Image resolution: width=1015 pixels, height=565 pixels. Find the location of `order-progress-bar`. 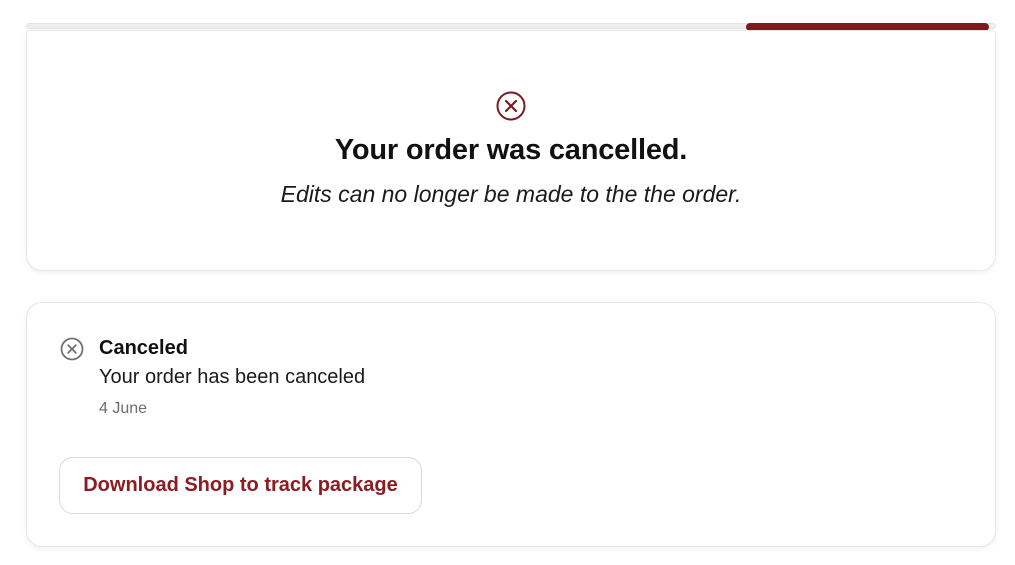

order-progress-bar is located at coordinates (511, 27).